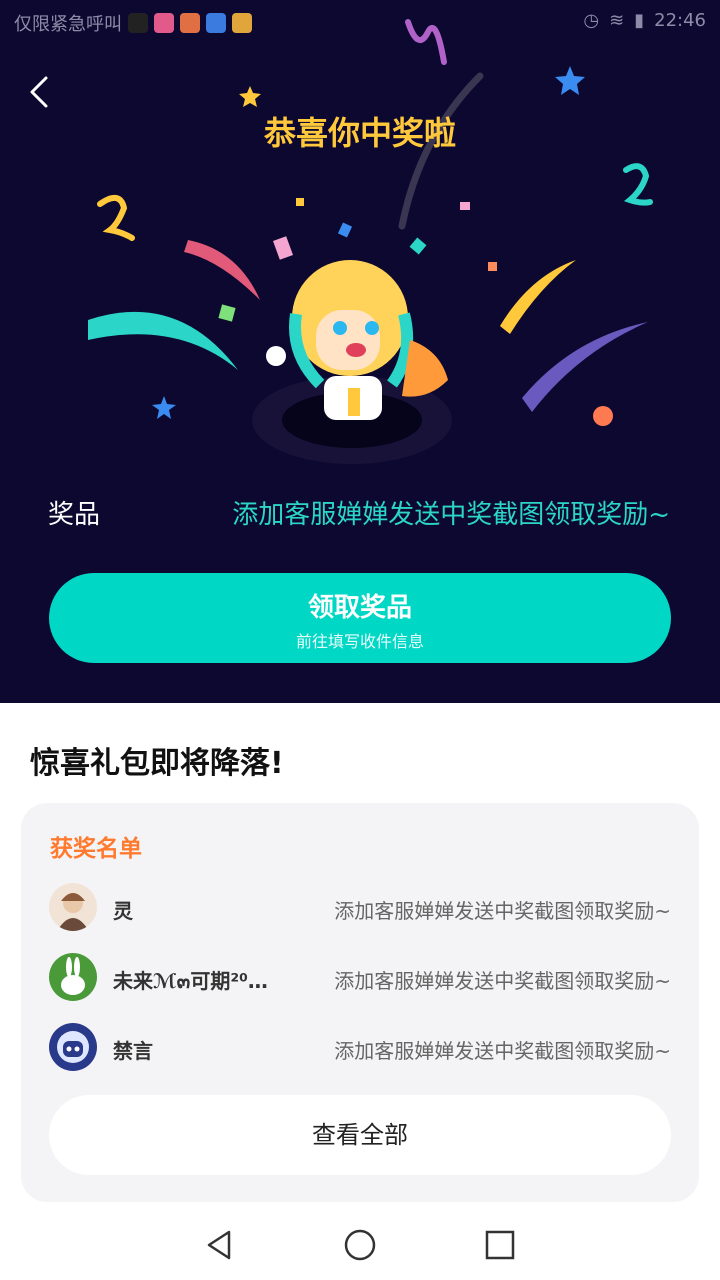  What do you see at coordinates (500, 1245) in the screenshot?
I see `nav-recents-icon` at bounding box center [500, 1245].